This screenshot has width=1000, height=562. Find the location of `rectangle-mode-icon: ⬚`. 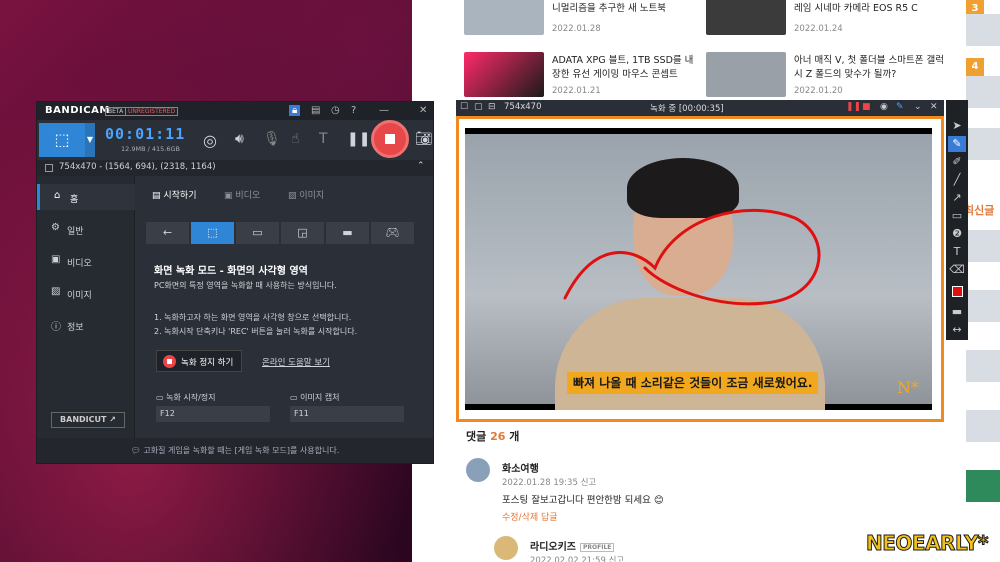

rectangle-mode-icon: ⬚ is located at coordinates (212, 233).